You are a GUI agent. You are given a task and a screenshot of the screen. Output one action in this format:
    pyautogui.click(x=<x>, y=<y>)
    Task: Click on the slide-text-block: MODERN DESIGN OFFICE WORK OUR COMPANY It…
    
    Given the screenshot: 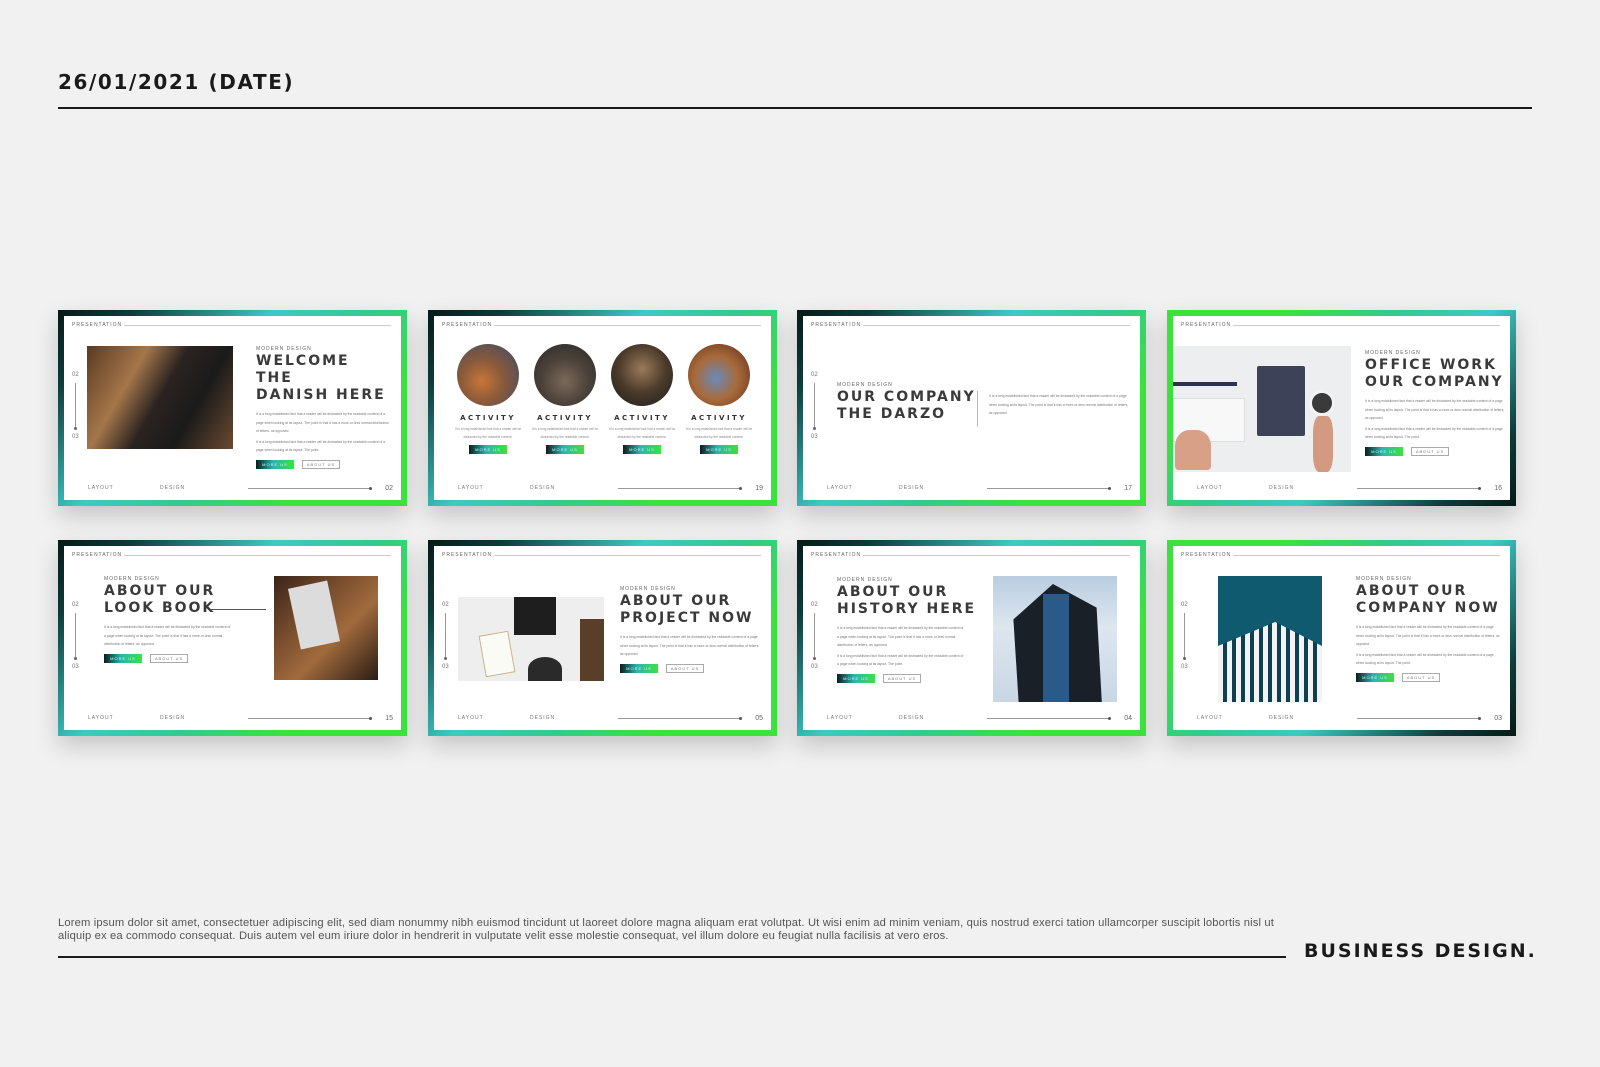 What is the action you would take?
    pyautogui.click(x=1435, y=403)
    